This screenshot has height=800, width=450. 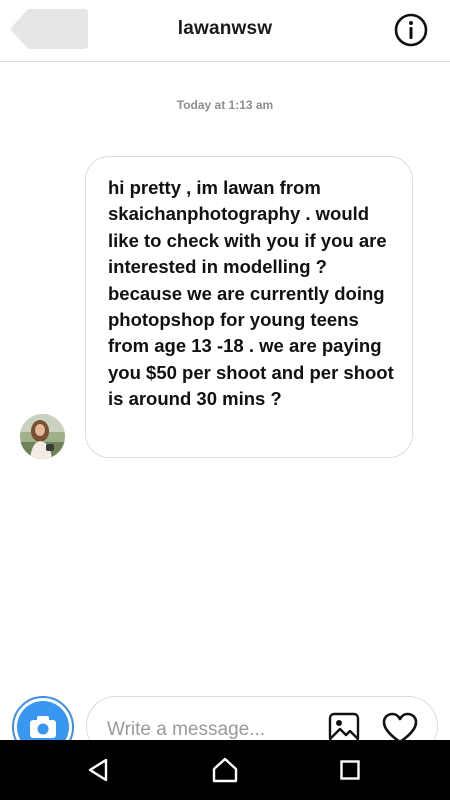 I want to click on nav-recent-apps-icon, so click(x=350, y=770).